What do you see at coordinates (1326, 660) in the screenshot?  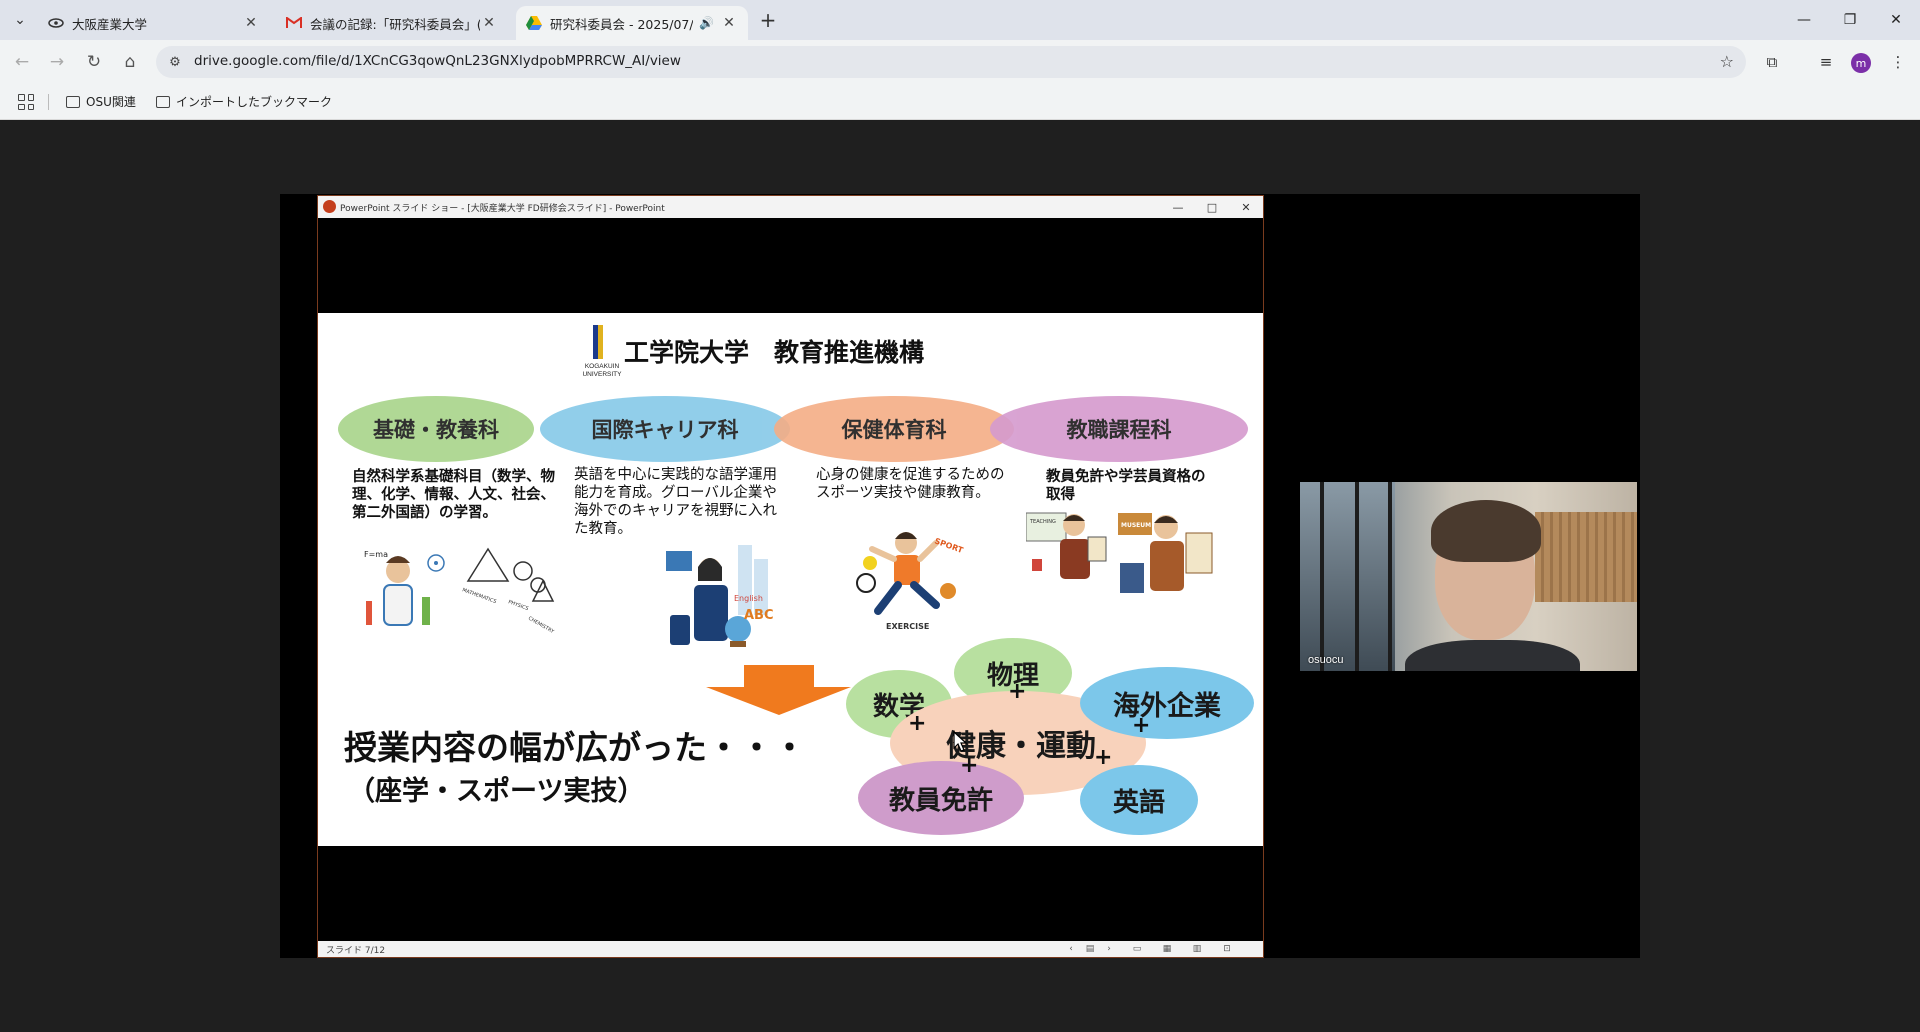 I see `participant-name: osuocu` at bounding box center [1326, 660].